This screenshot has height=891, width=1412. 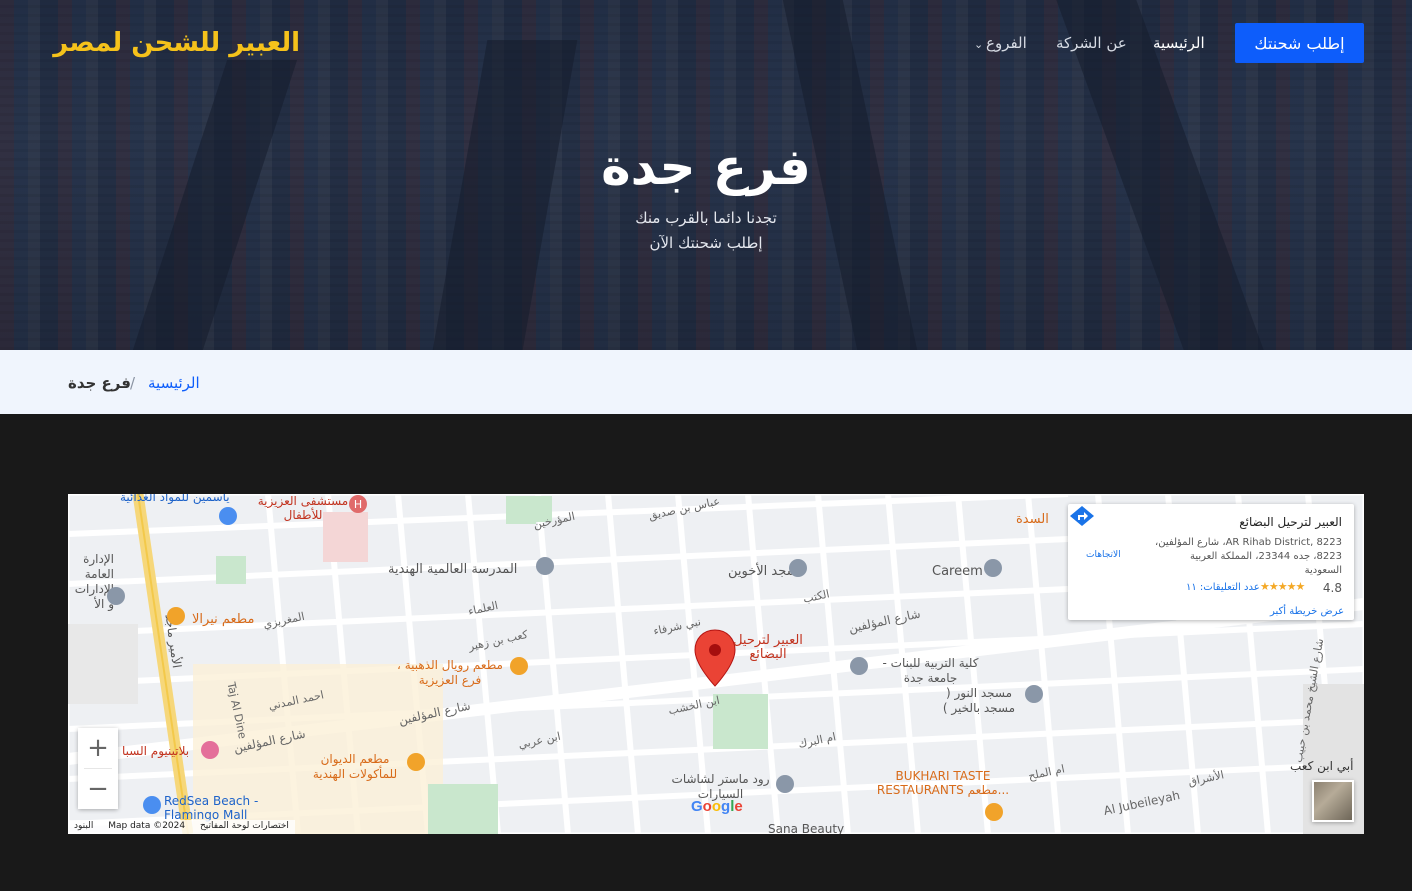 I want to click on zoom-out-button: −, so click(x=98, y=789).